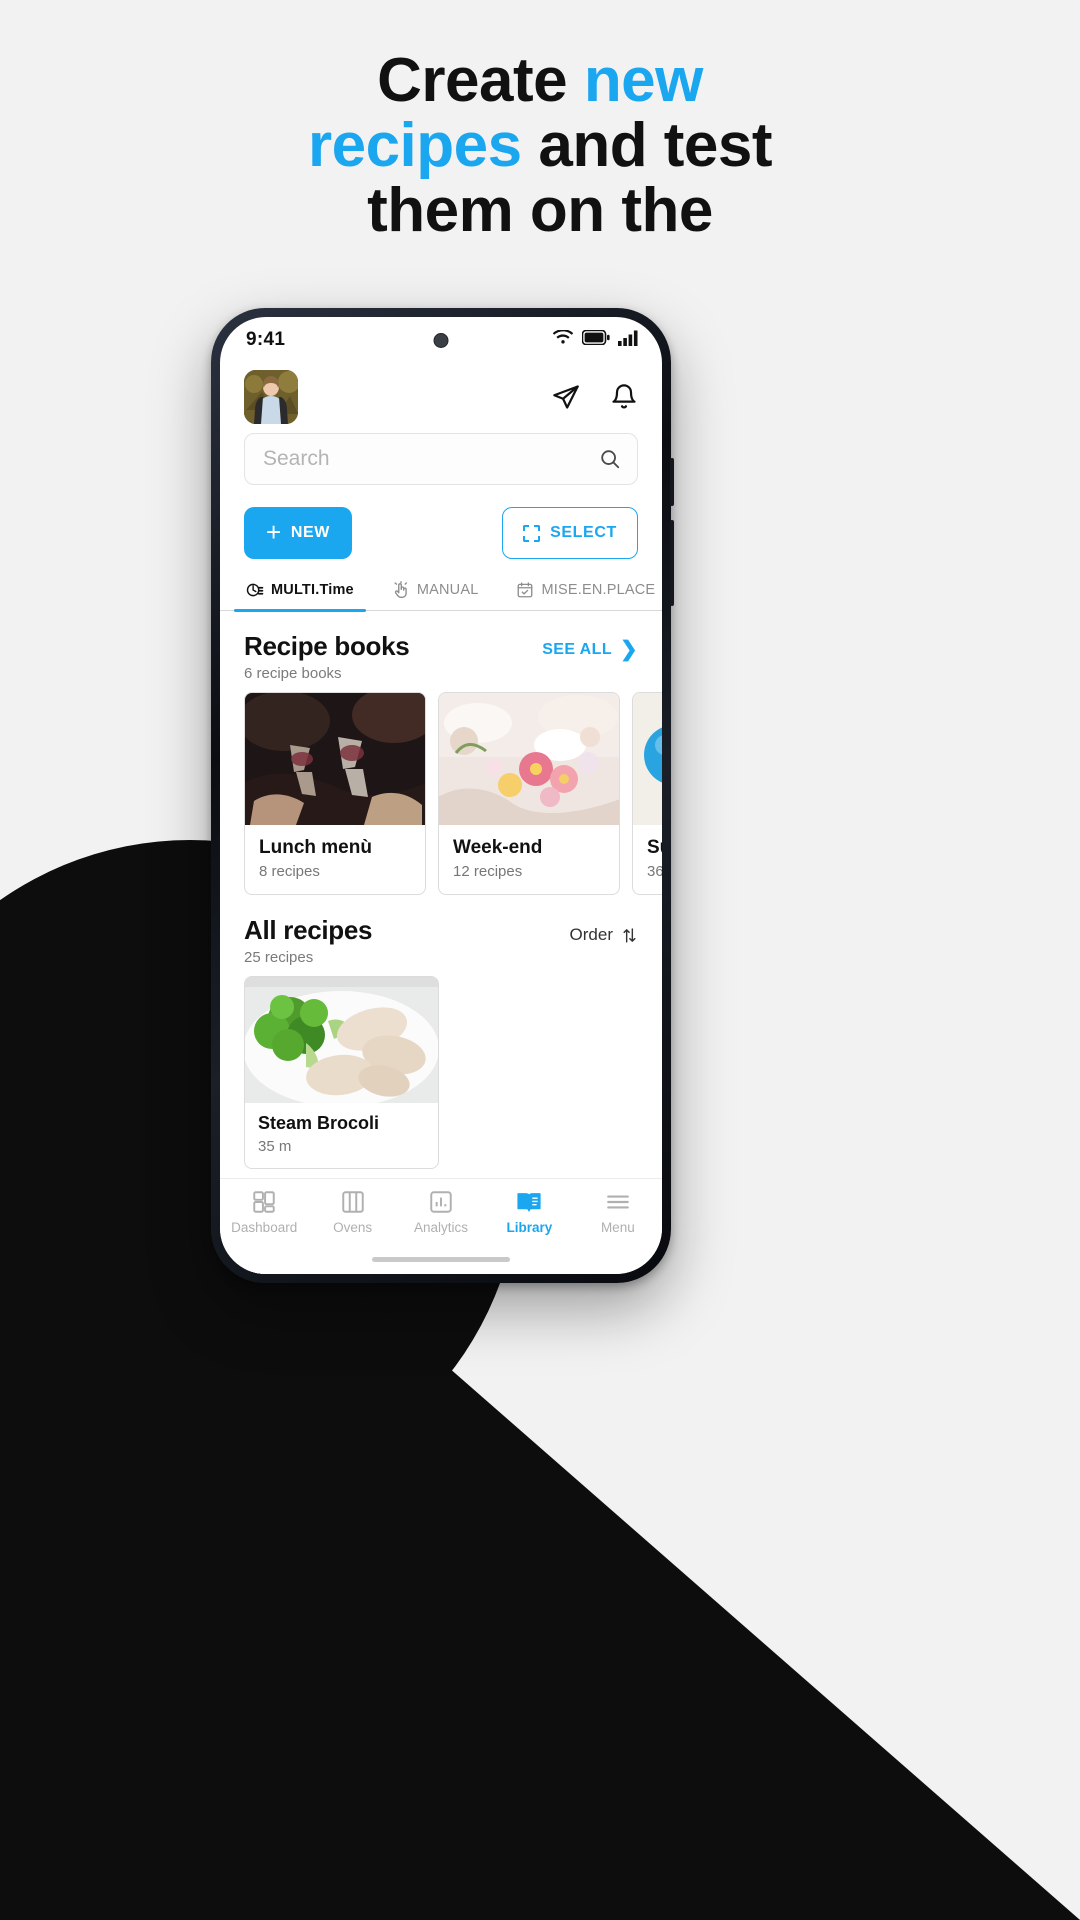  I want to click on tab-mise-en-place-label: MISE.EN.PLACE, so click(598, 590).